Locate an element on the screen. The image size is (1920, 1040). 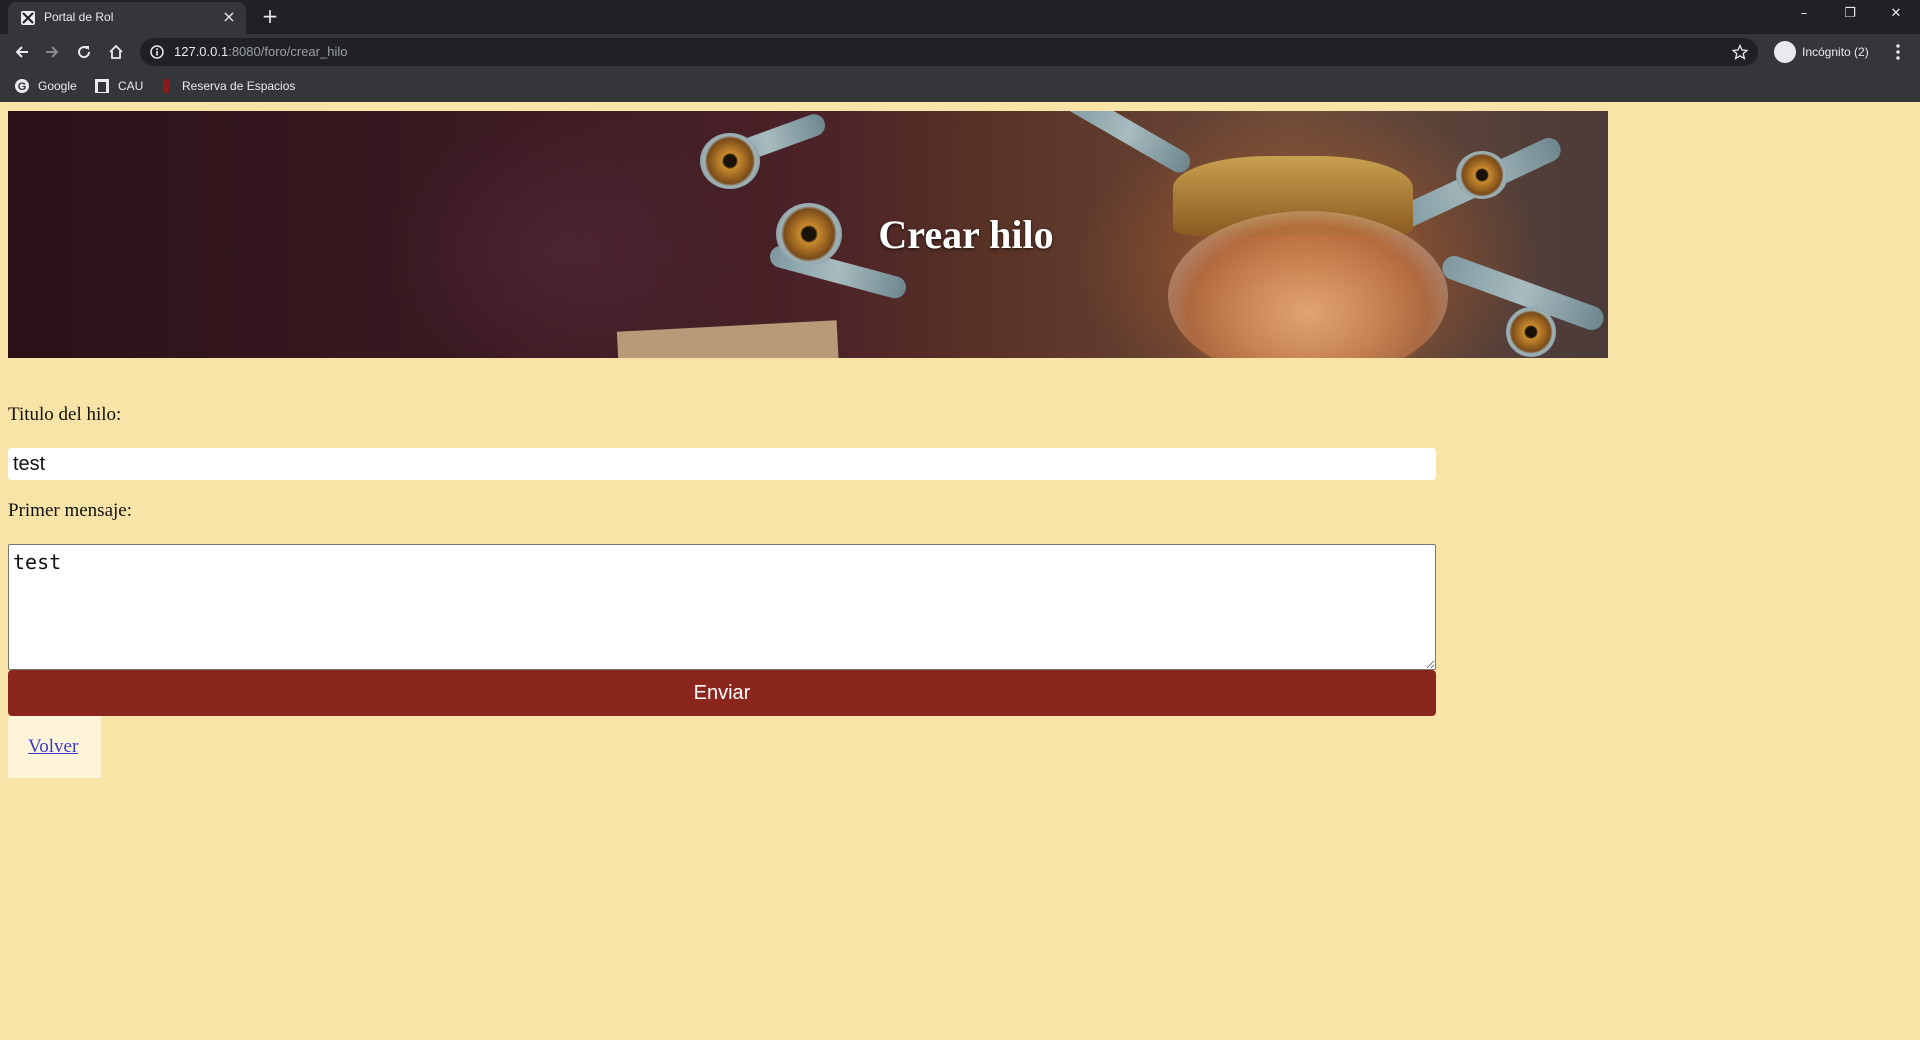
tab-strip: Portal de Rol × + – ❐ ✕ is located at coordinates (960, 17).